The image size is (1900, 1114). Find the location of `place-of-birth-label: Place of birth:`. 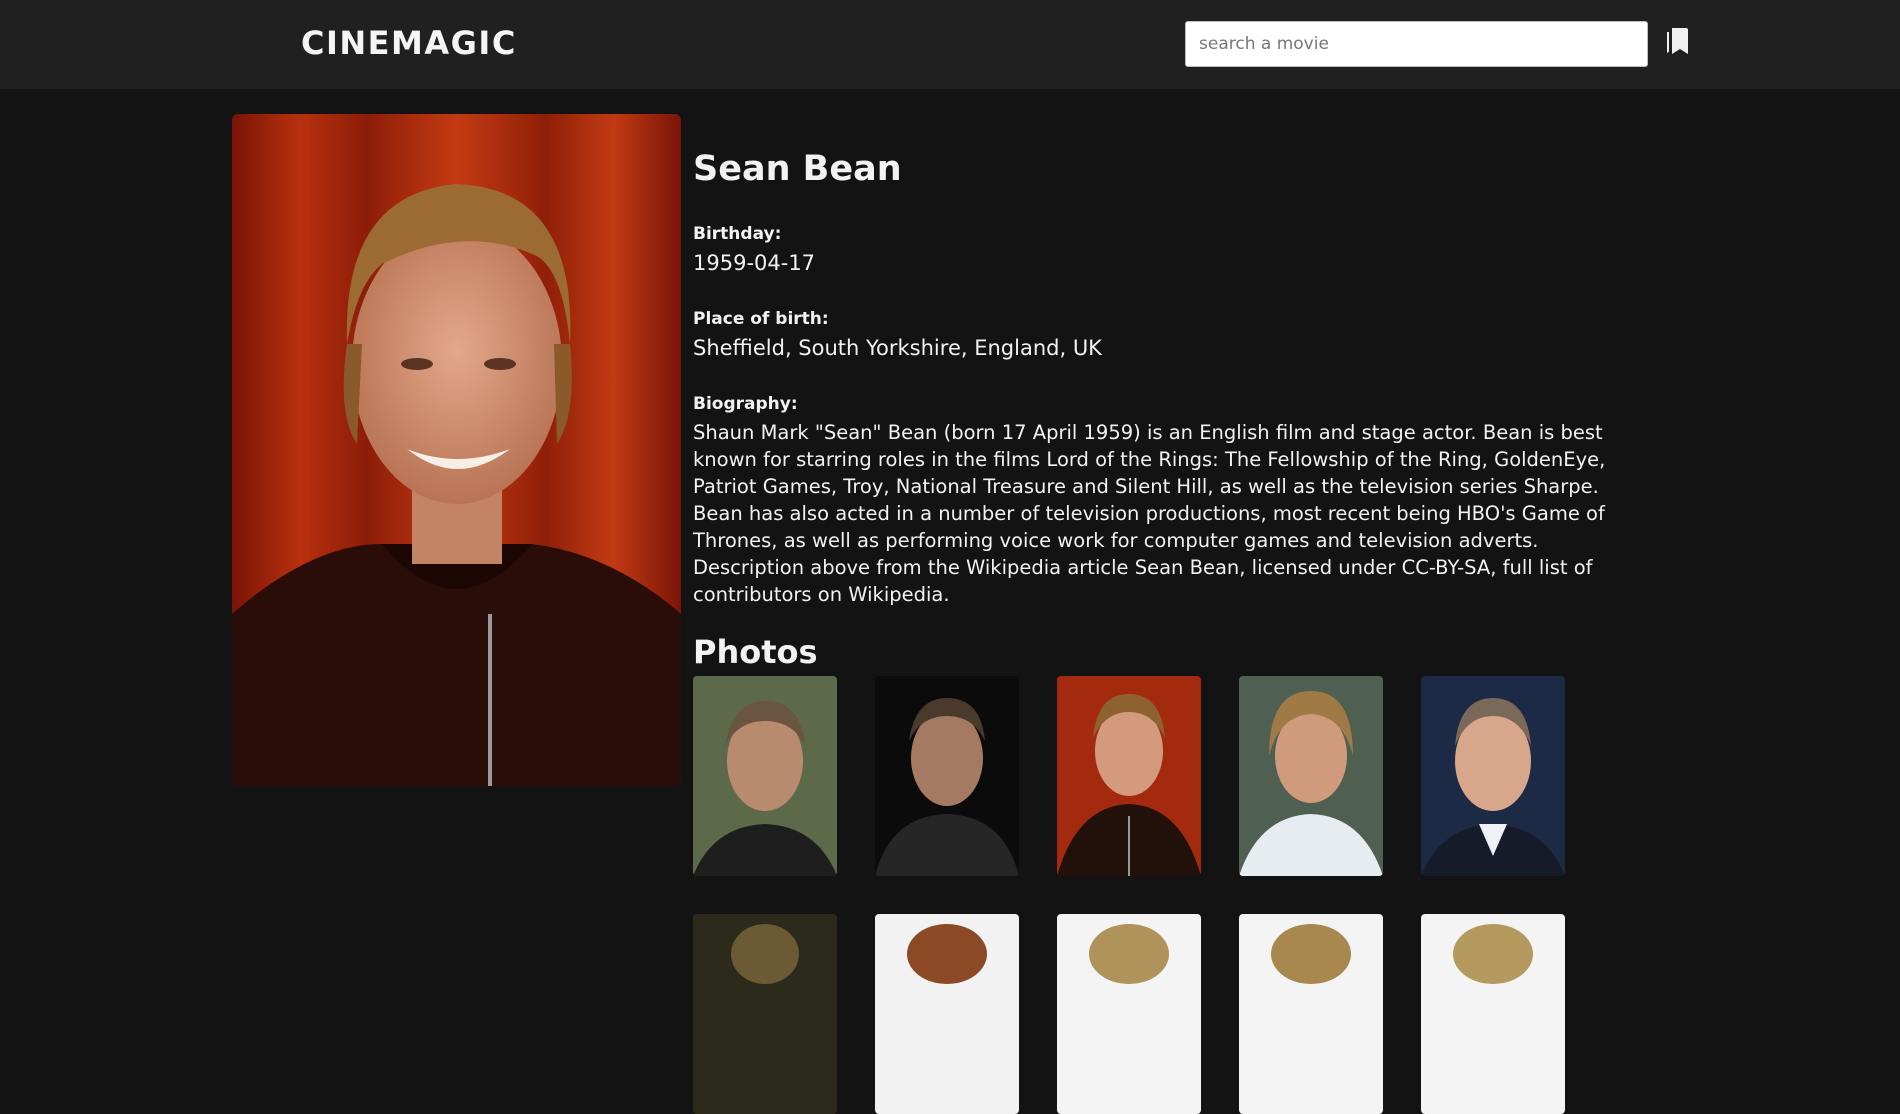

place-of-birth-label: Place of birth: is located at coordinates (761, 319).